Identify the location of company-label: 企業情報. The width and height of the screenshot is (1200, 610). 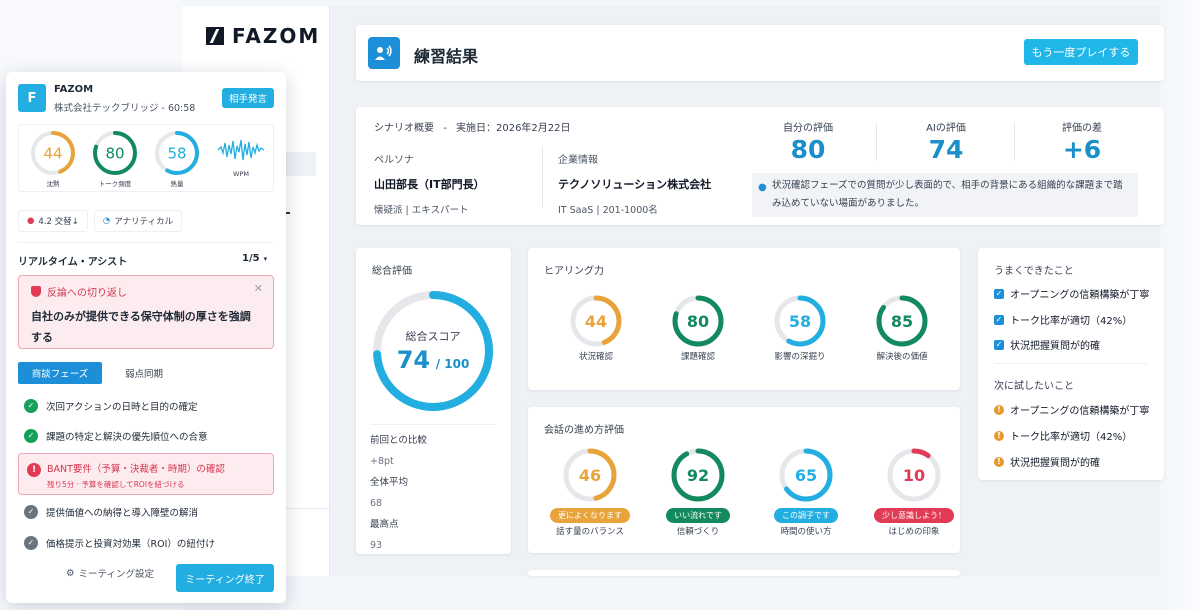
(578, 160).